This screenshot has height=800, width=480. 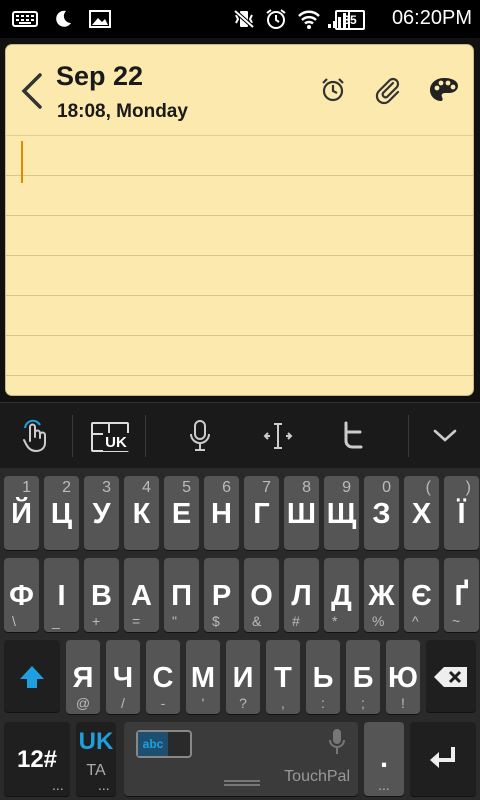 What do you see at coordinates (444, 436) in the screenshot?
I see `hide-keyboard-button` at bounding box center [444, 436].